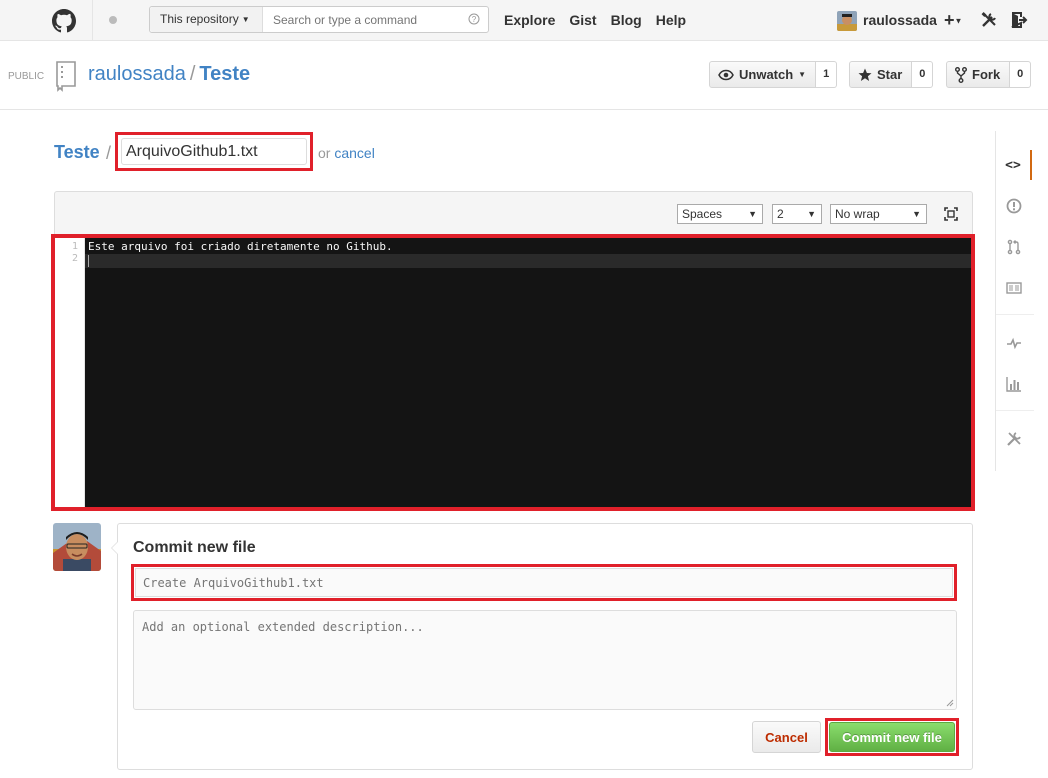 Image resolution: width=1048 pixels, height=778 pixels. I want to click on notification-indicator-icon, so click(113, 20).